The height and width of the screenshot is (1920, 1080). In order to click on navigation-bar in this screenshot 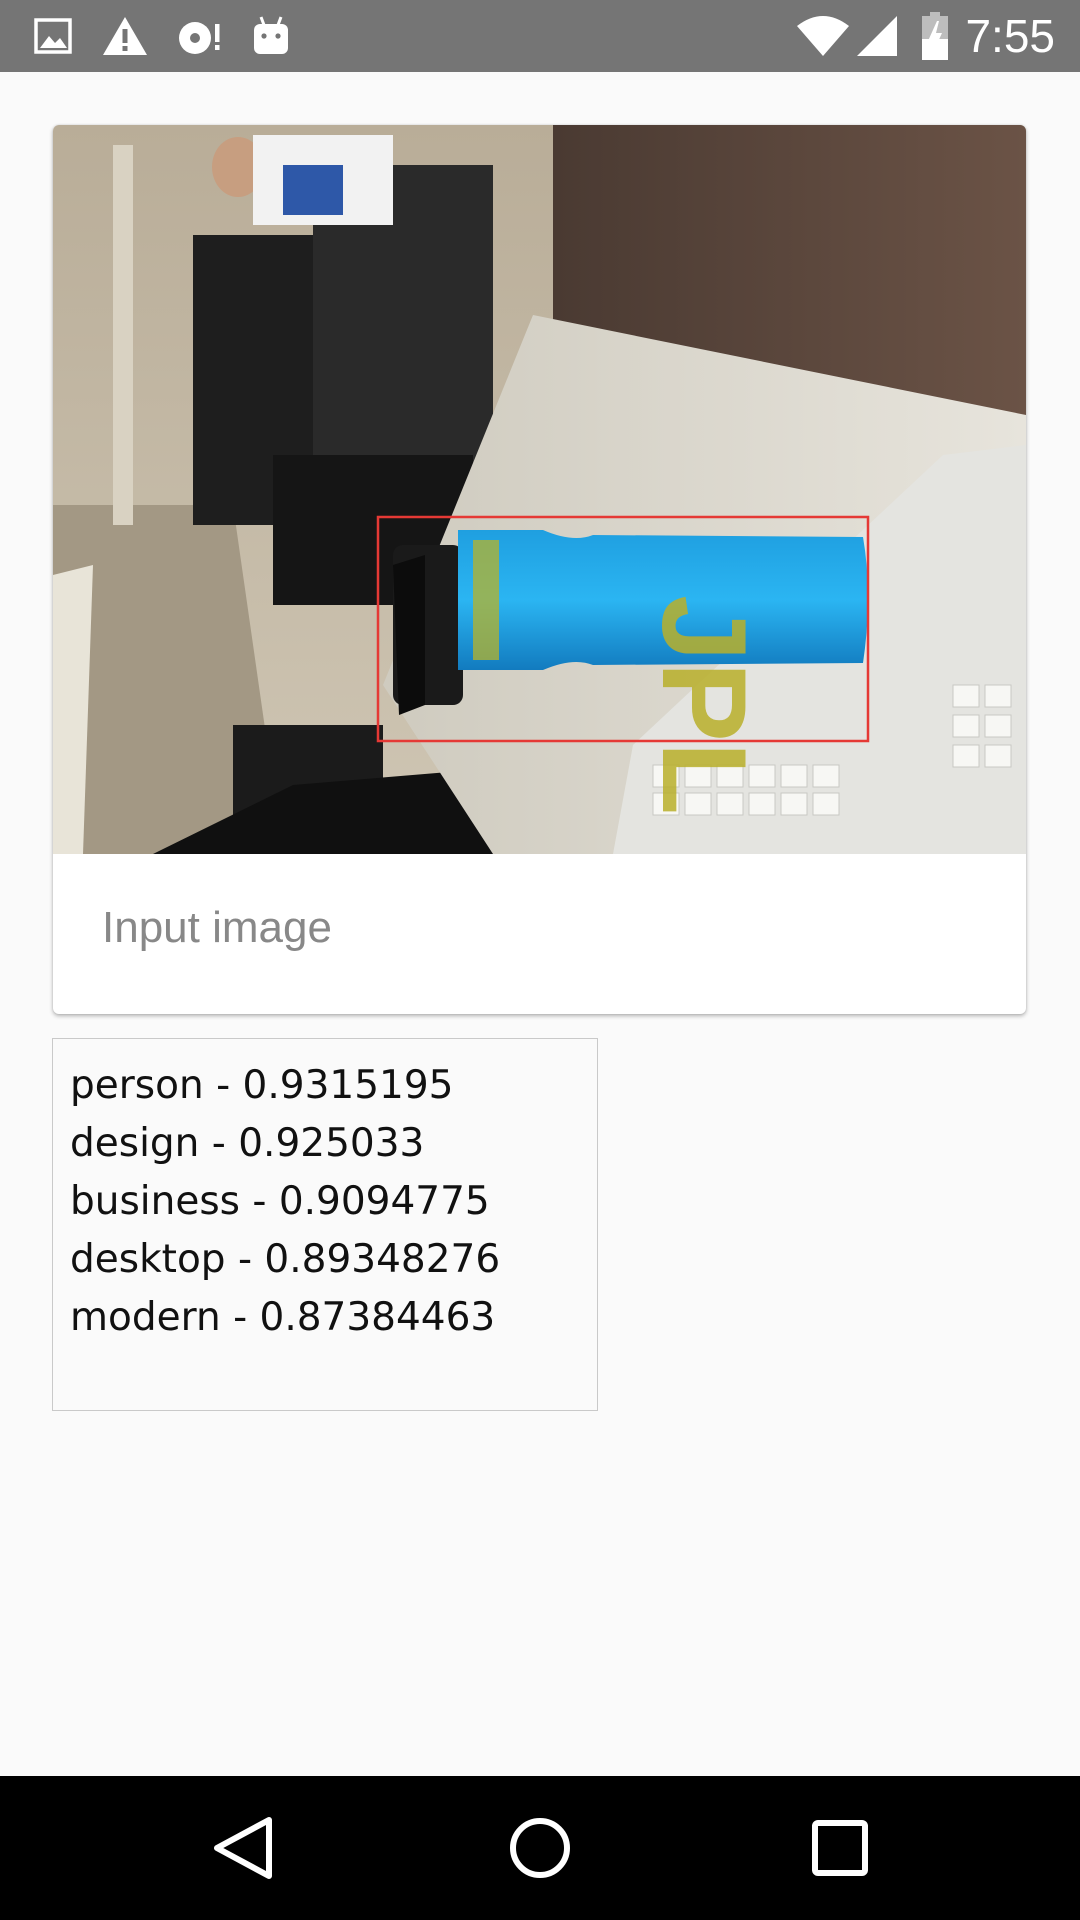, I will do `click(540, 1848)`.